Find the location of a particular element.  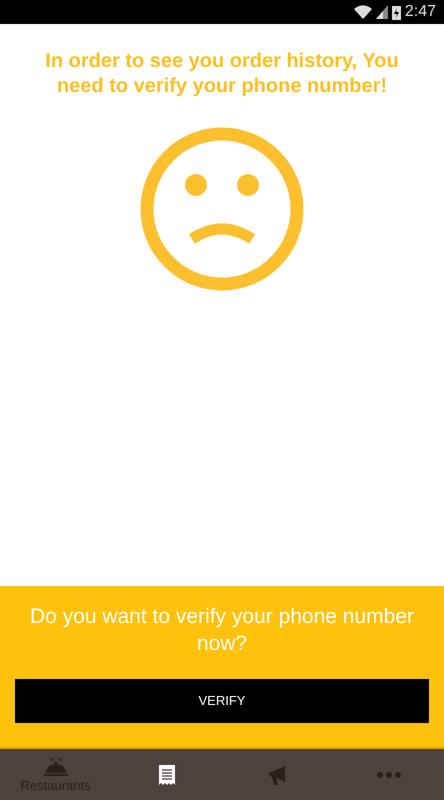

verify-question: Do you want to verify your phone number now? is located at coordinates (222, 630).